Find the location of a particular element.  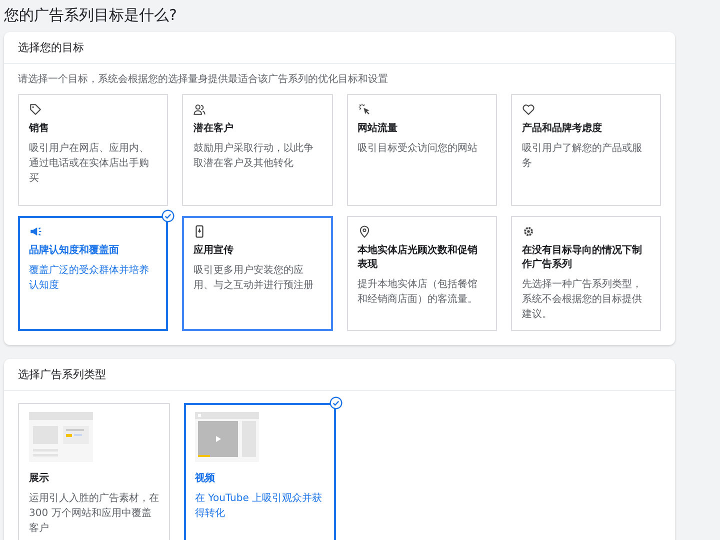

goal-description: 先选择一种广告系列类型，系统不会根据您的目标提供建议。 is located at coordinates (582, 300).